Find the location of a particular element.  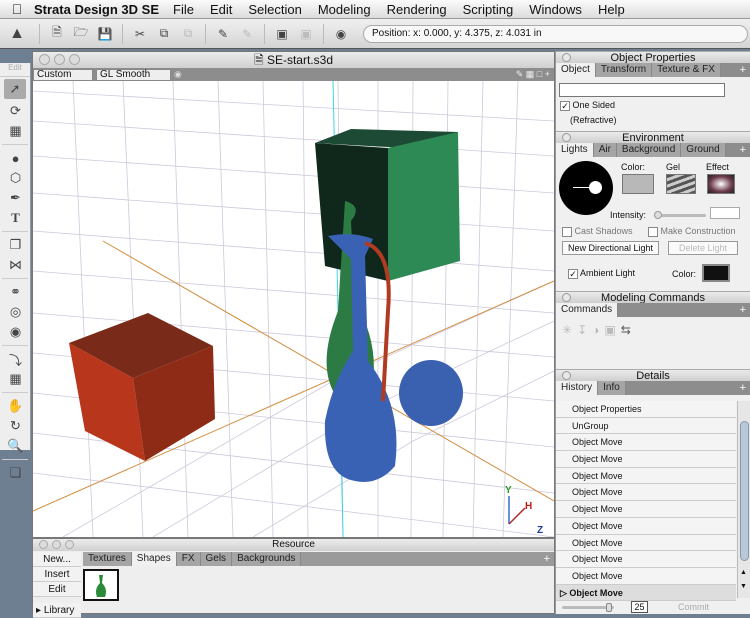

intensity-slider is located at coordinates (680, 215).